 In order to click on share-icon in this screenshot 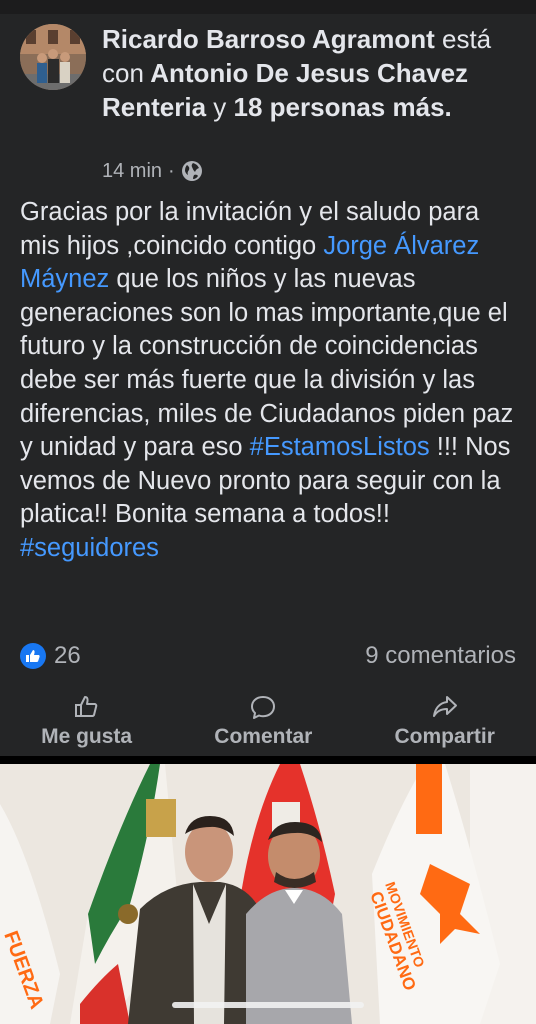, I will do `click(444, 706)`.